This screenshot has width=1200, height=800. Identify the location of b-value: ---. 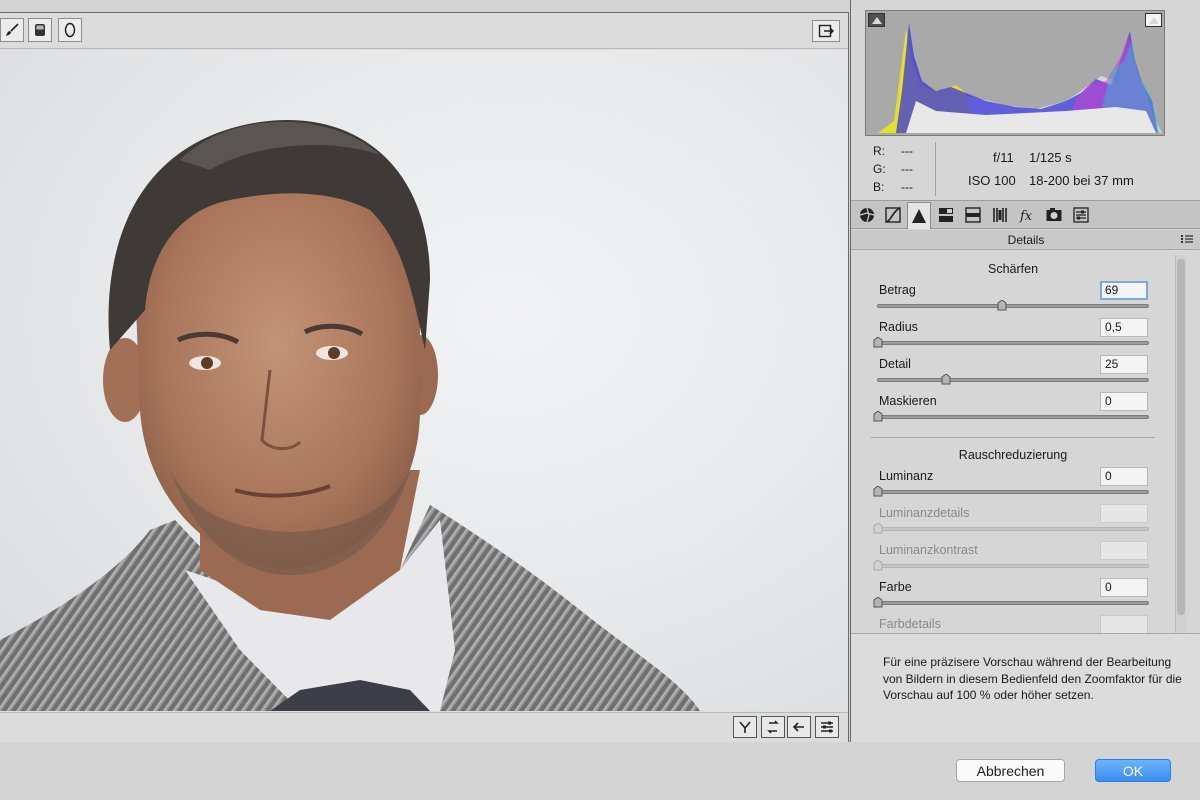
(907, 187).